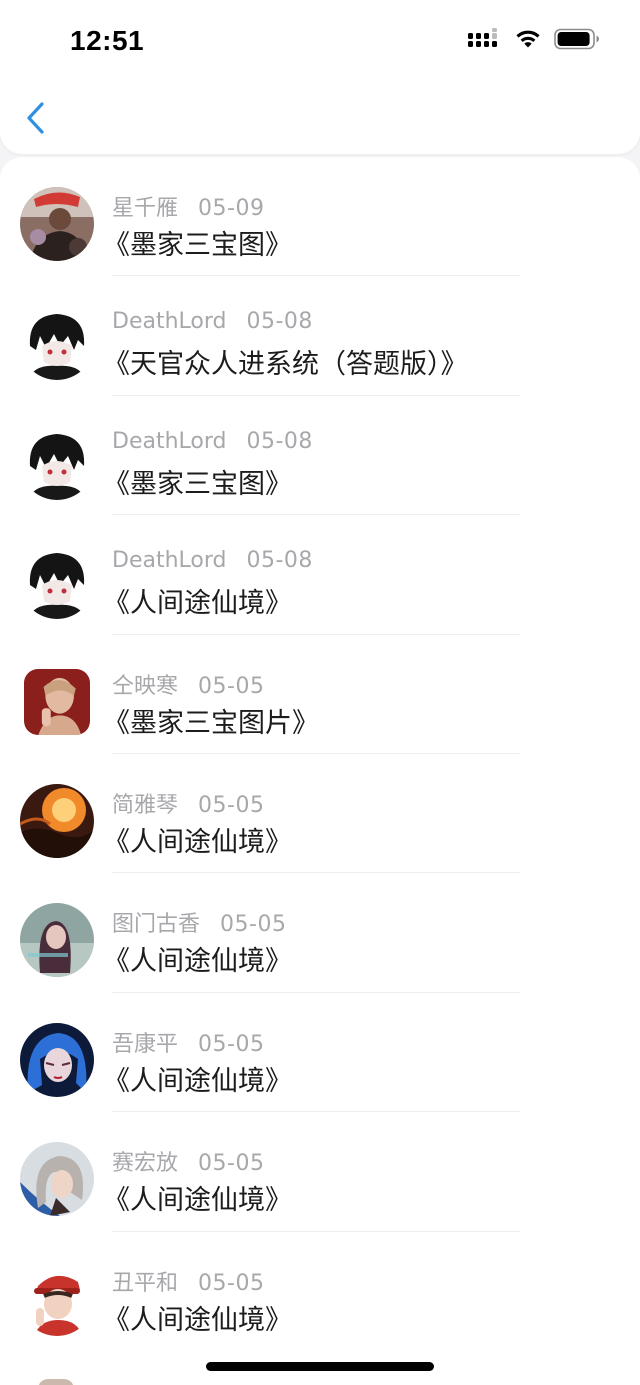 Image resolution: width=640 pixels, height=1385 pixels. Describe the element at coordinates (320, 217) in the screenshot. I see `list-item: 星千雁 05-09 《墨家三宝图》` at that location.